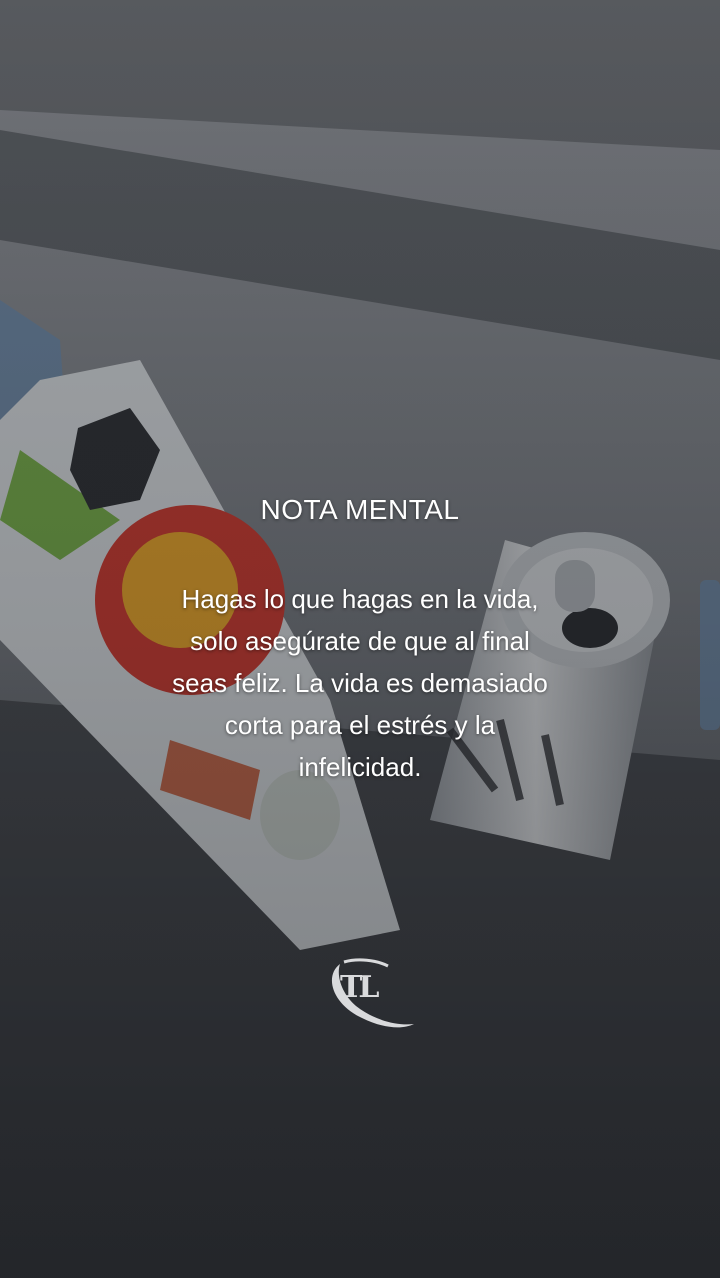 This screenshot has height=1278, width=720. What do you see at coordinates (359, 987) in the screenshot?
I see `logo-letters: TL` at bounding box center [359, 987].